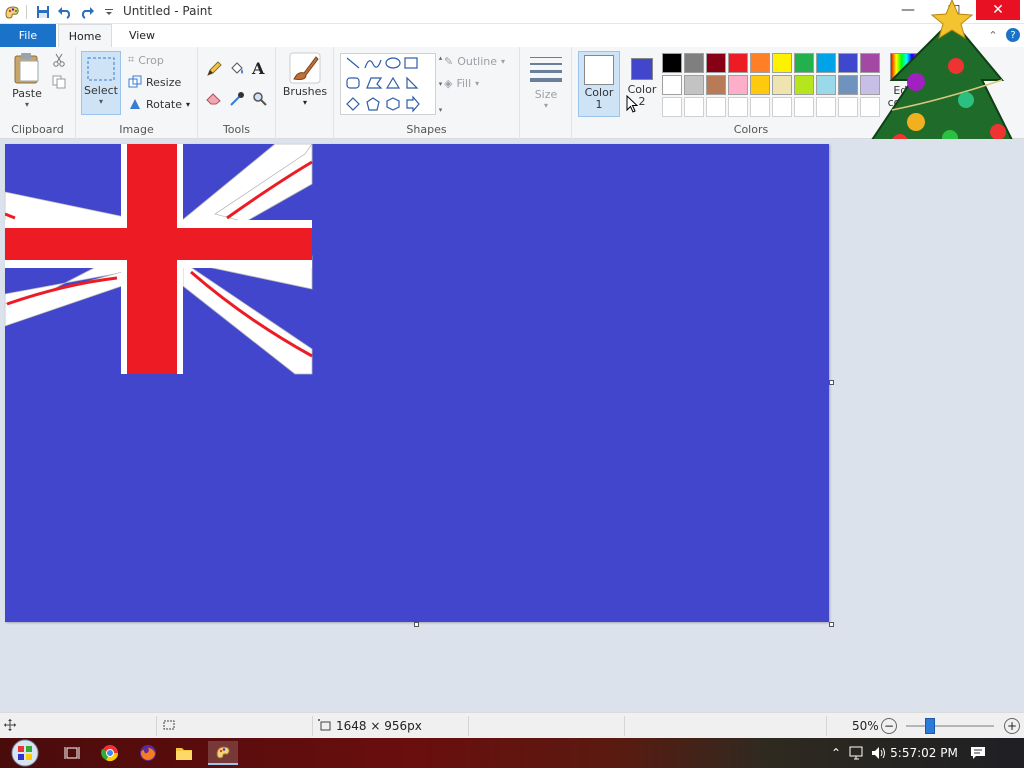 The width and height of the screenshot is (1024, 768). I want to click on paint-taskbar-icon, so click(223, 753).